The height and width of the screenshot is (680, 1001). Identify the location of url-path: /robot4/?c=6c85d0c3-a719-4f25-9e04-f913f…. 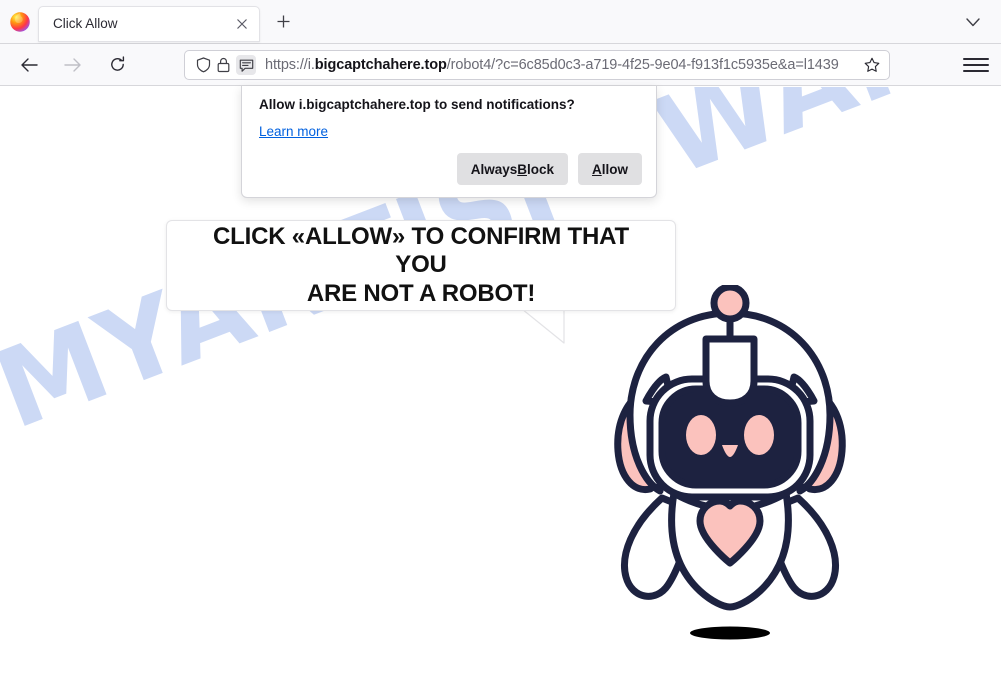
(642, 65).